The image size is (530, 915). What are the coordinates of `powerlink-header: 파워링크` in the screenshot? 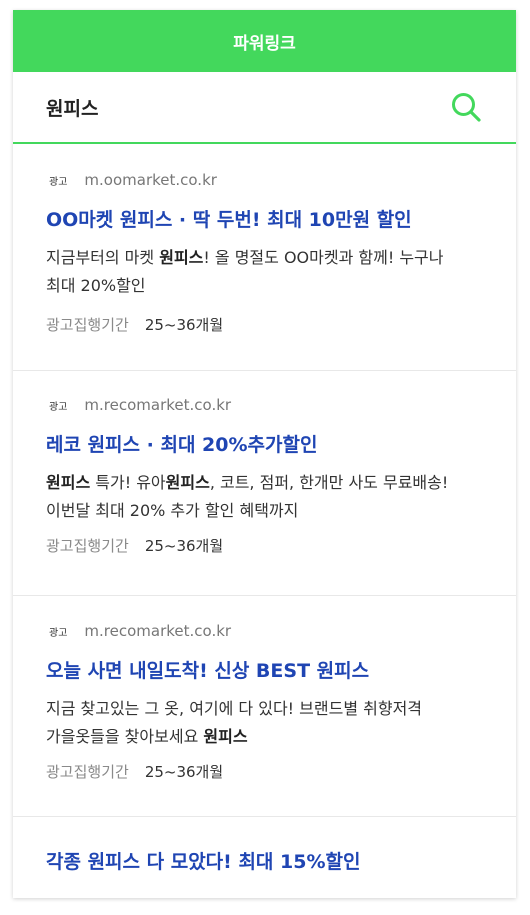 It's located at (264, 41).